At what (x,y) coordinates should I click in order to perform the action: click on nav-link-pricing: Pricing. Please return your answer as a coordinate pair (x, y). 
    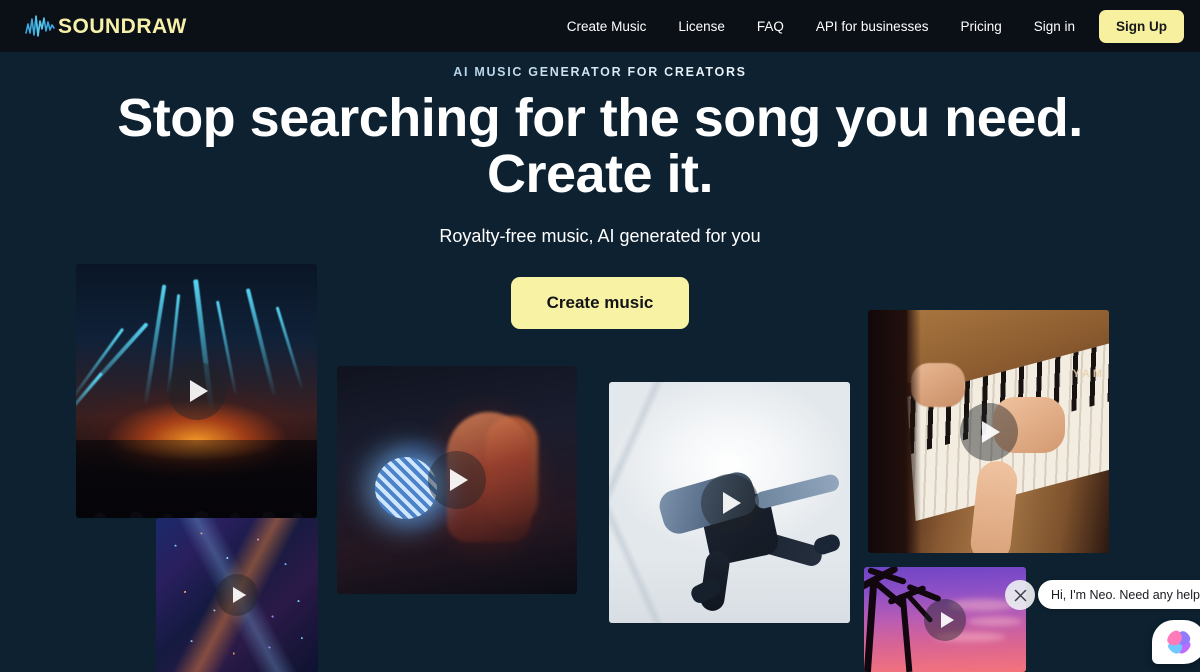
    Looking at the image, I should click on (980, 26).